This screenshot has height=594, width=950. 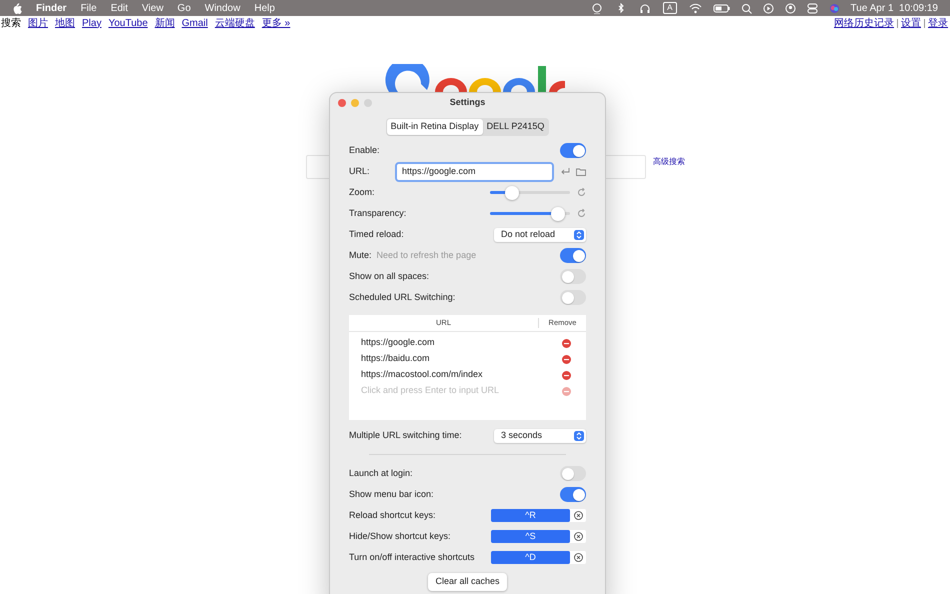 I want to click on nav-link: Gmail, so click(x=195, y=23).